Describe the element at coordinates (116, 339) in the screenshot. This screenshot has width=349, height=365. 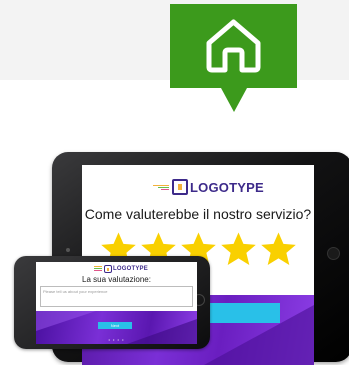
I see `page-indicator: • • • •` at that location.